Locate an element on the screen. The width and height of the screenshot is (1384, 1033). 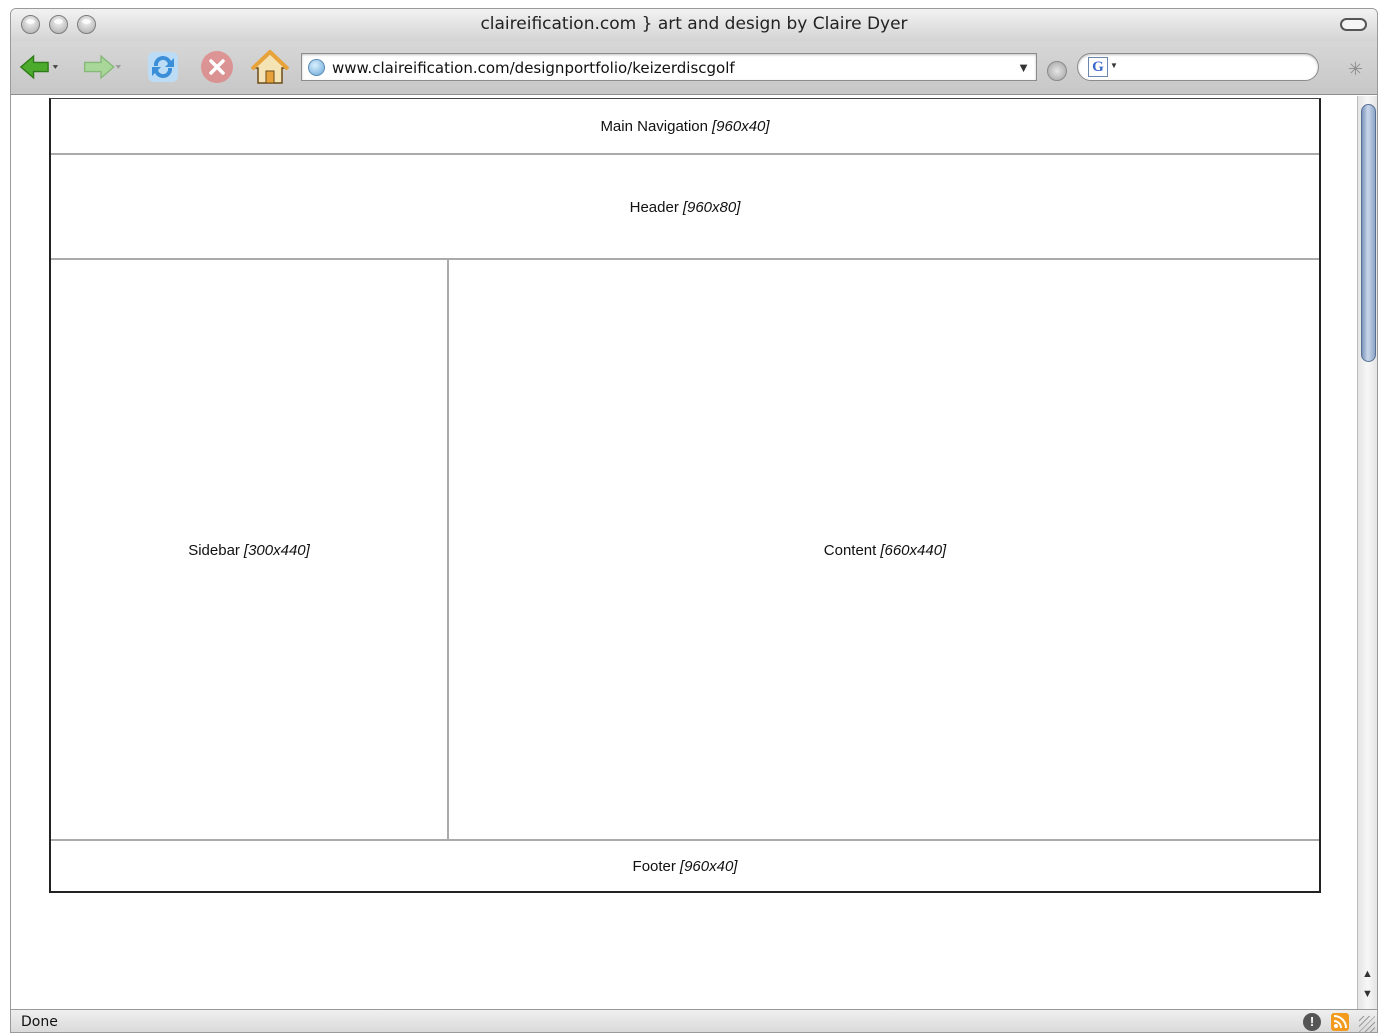
main-navigation-block: Main Navigation [960x40] is located at coordinates (685, 126).